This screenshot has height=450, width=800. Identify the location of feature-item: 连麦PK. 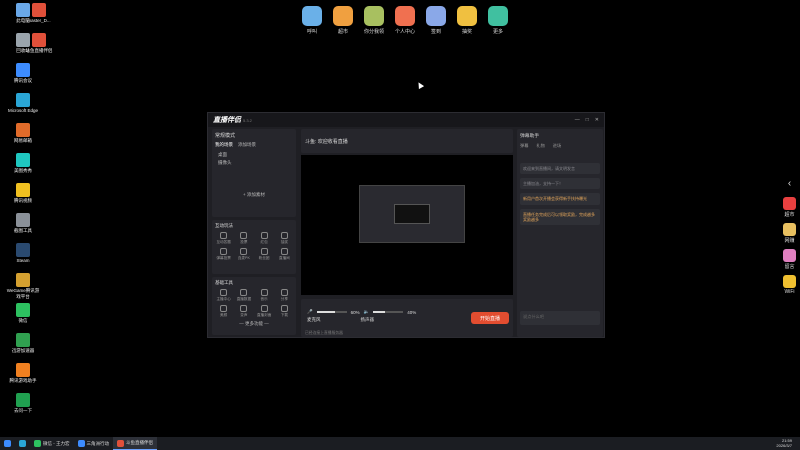
(243, 254).